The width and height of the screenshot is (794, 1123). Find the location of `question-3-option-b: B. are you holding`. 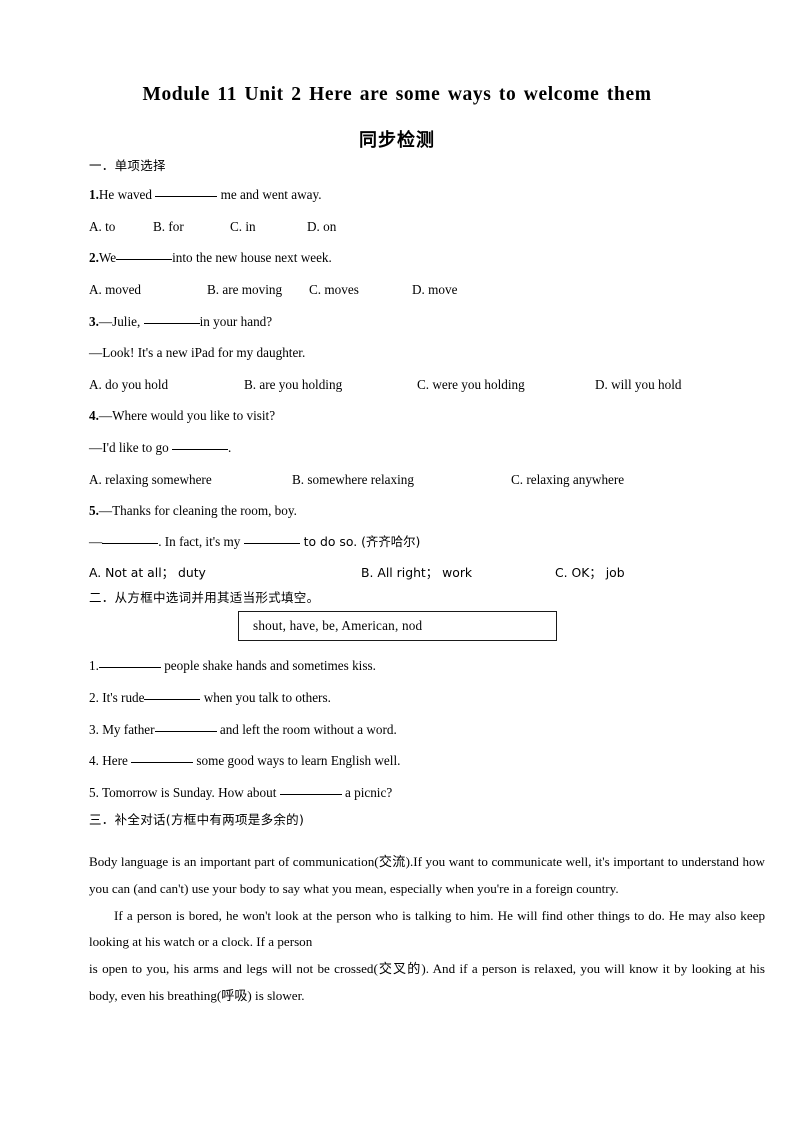

question-3-option-b: B. are you holding is located at coordinates (330, 384).